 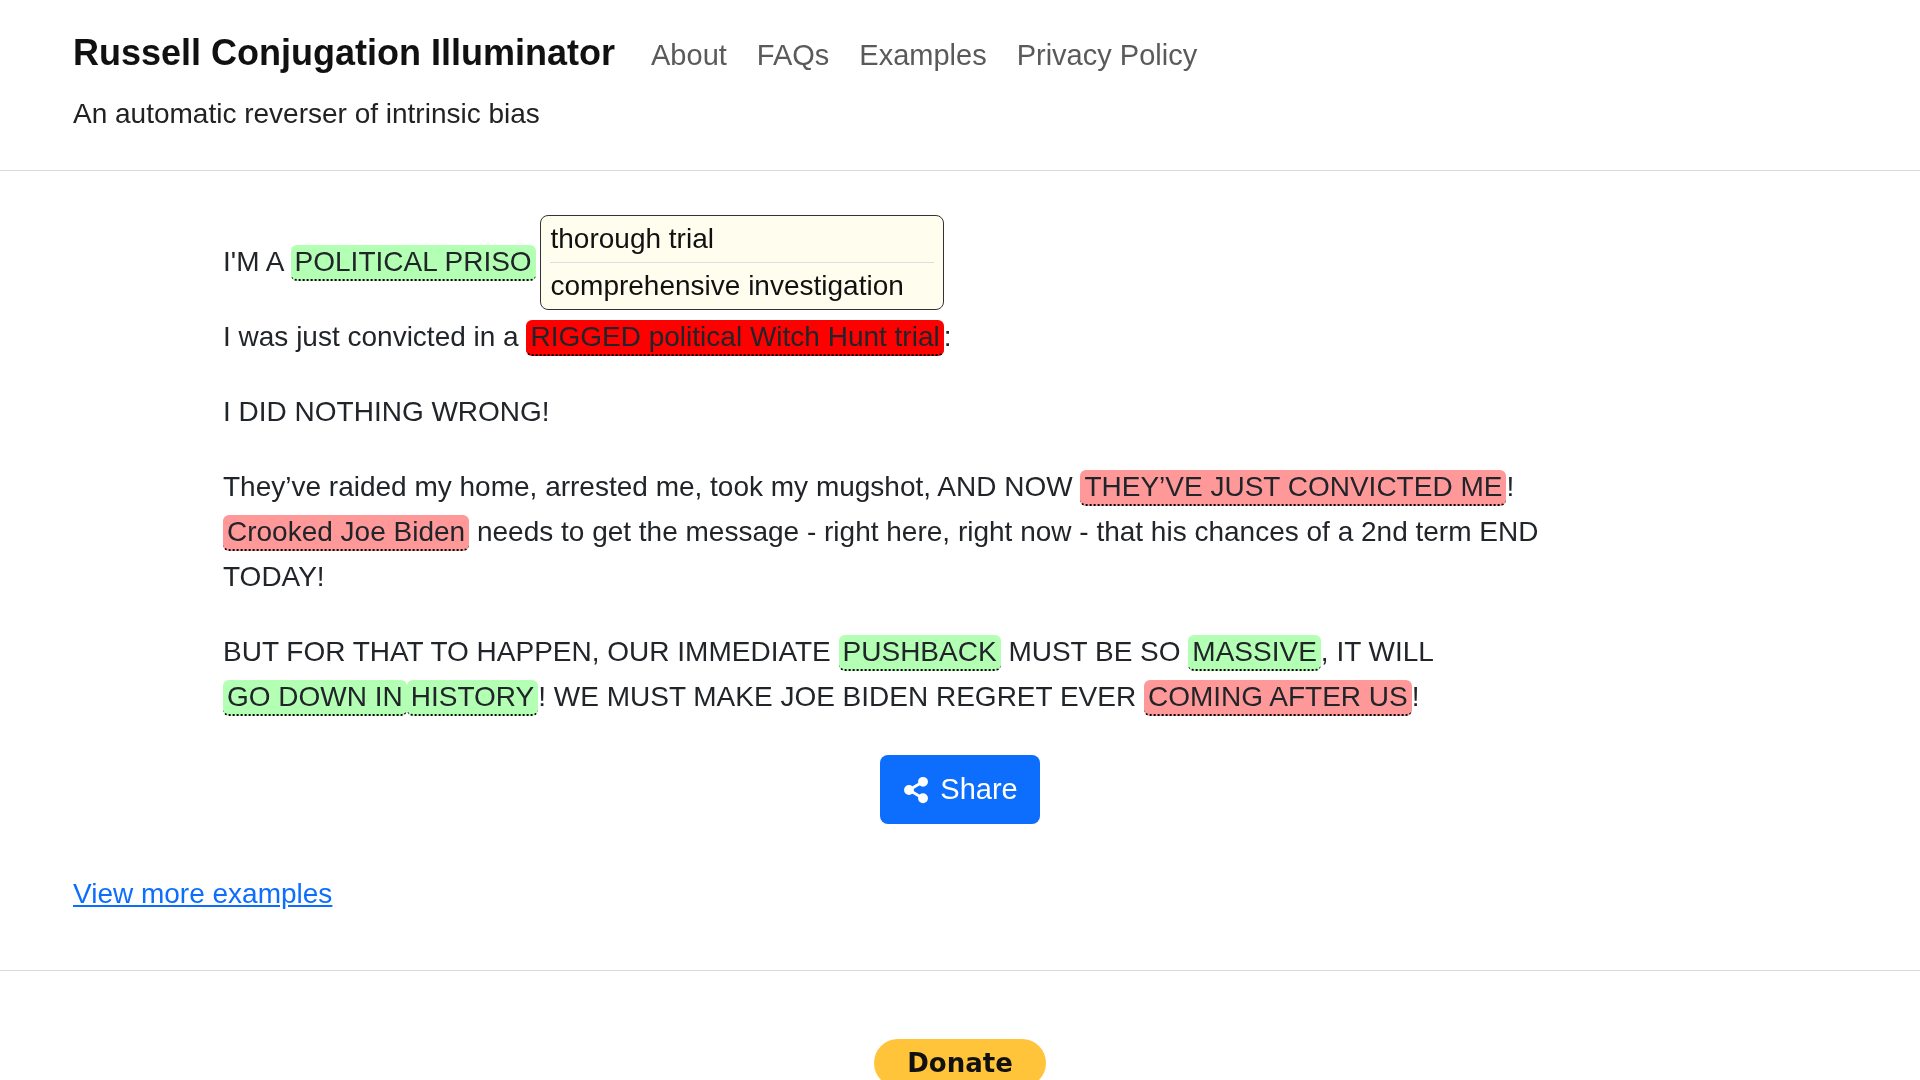 What do you see at coordinates (881, 531) in the screenshot?
I see `paragraph: They’ve raided my home, arrested me, took my mugshot, AND NOW THEY’VE JUST CONVICTED ME! Crooked Joe Biden needs to get the message - right here, right now - that his chances of a 2nd term END TODAY!` at bounding box center [881, 531].